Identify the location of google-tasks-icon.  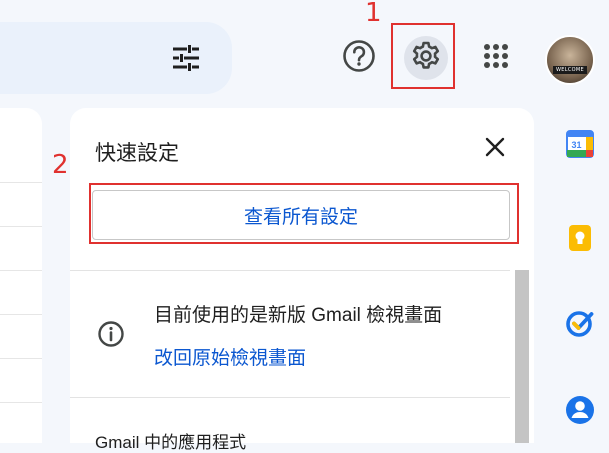
(580, 325).